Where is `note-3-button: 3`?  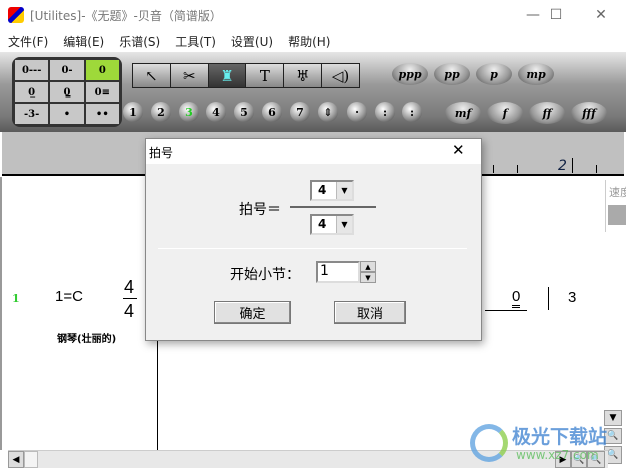 note-3-button: 3 is located at coordinates (189, 112).